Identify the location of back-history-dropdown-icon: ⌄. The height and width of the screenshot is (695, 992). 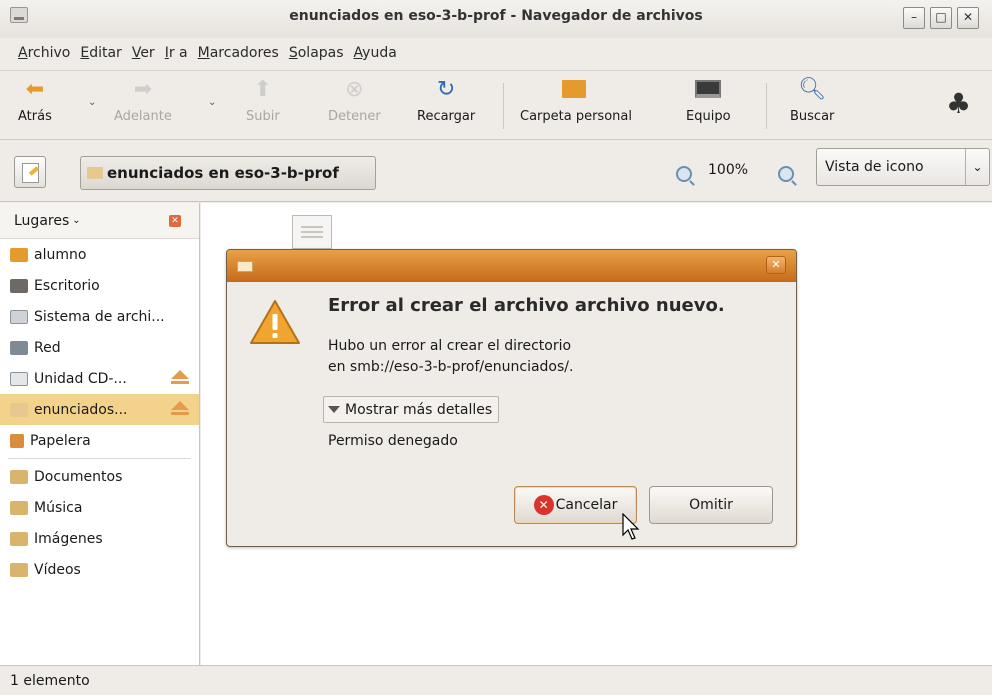
(92, 102).